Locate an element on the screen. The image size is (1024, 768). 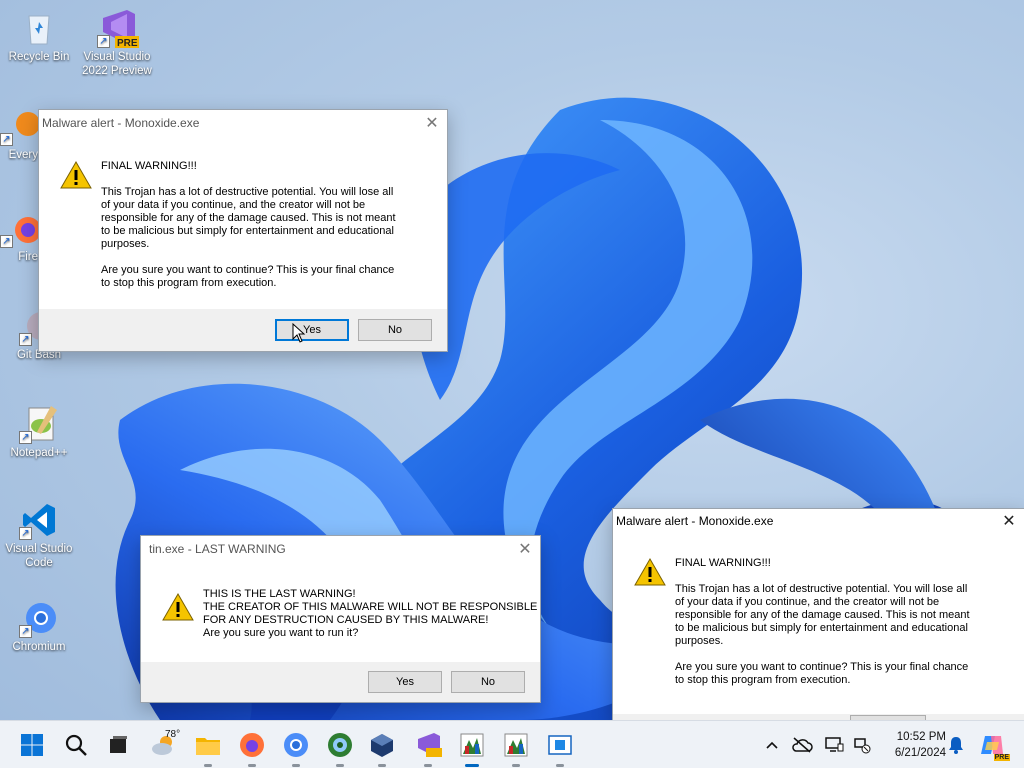
taskbar: 78° 10:52 PM 6/21/2024 PRE is located at coordinates (512, 744).